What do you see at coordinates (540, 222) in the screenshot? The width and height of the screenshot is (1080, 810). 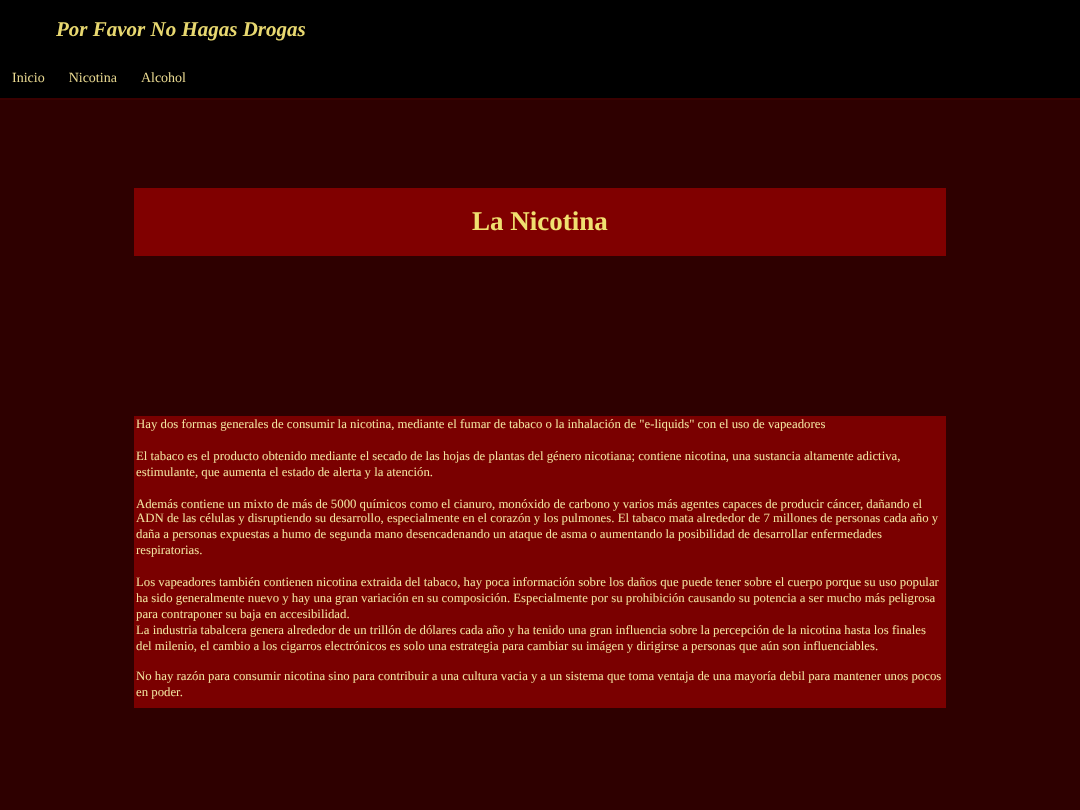 I see `page-heading: La Nicotina` at bounding box center [540, 222].